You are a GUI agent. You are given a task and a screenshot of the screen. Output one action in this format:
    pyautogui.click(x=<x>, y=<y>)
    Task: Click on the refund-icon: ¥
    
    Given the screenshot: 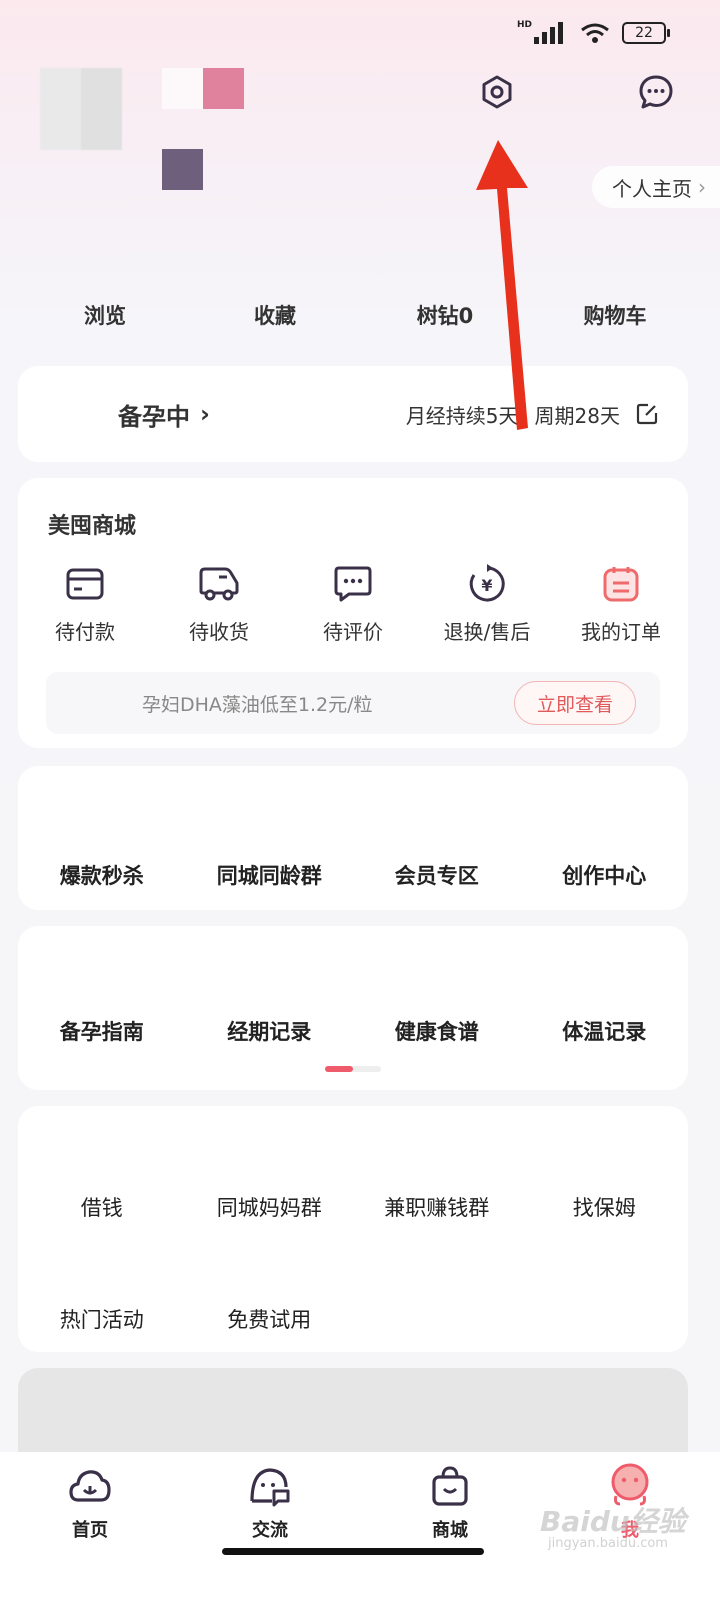 What is the action you would take?
    pyautogui.click(x=487, y=583)
    